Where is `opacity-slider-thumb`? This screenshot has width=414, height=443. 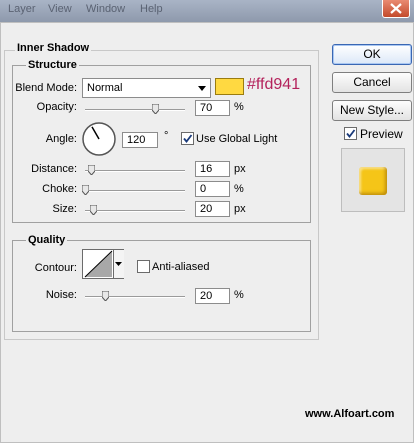
opacity-slider-thumb is located at coordinates (155, 109).